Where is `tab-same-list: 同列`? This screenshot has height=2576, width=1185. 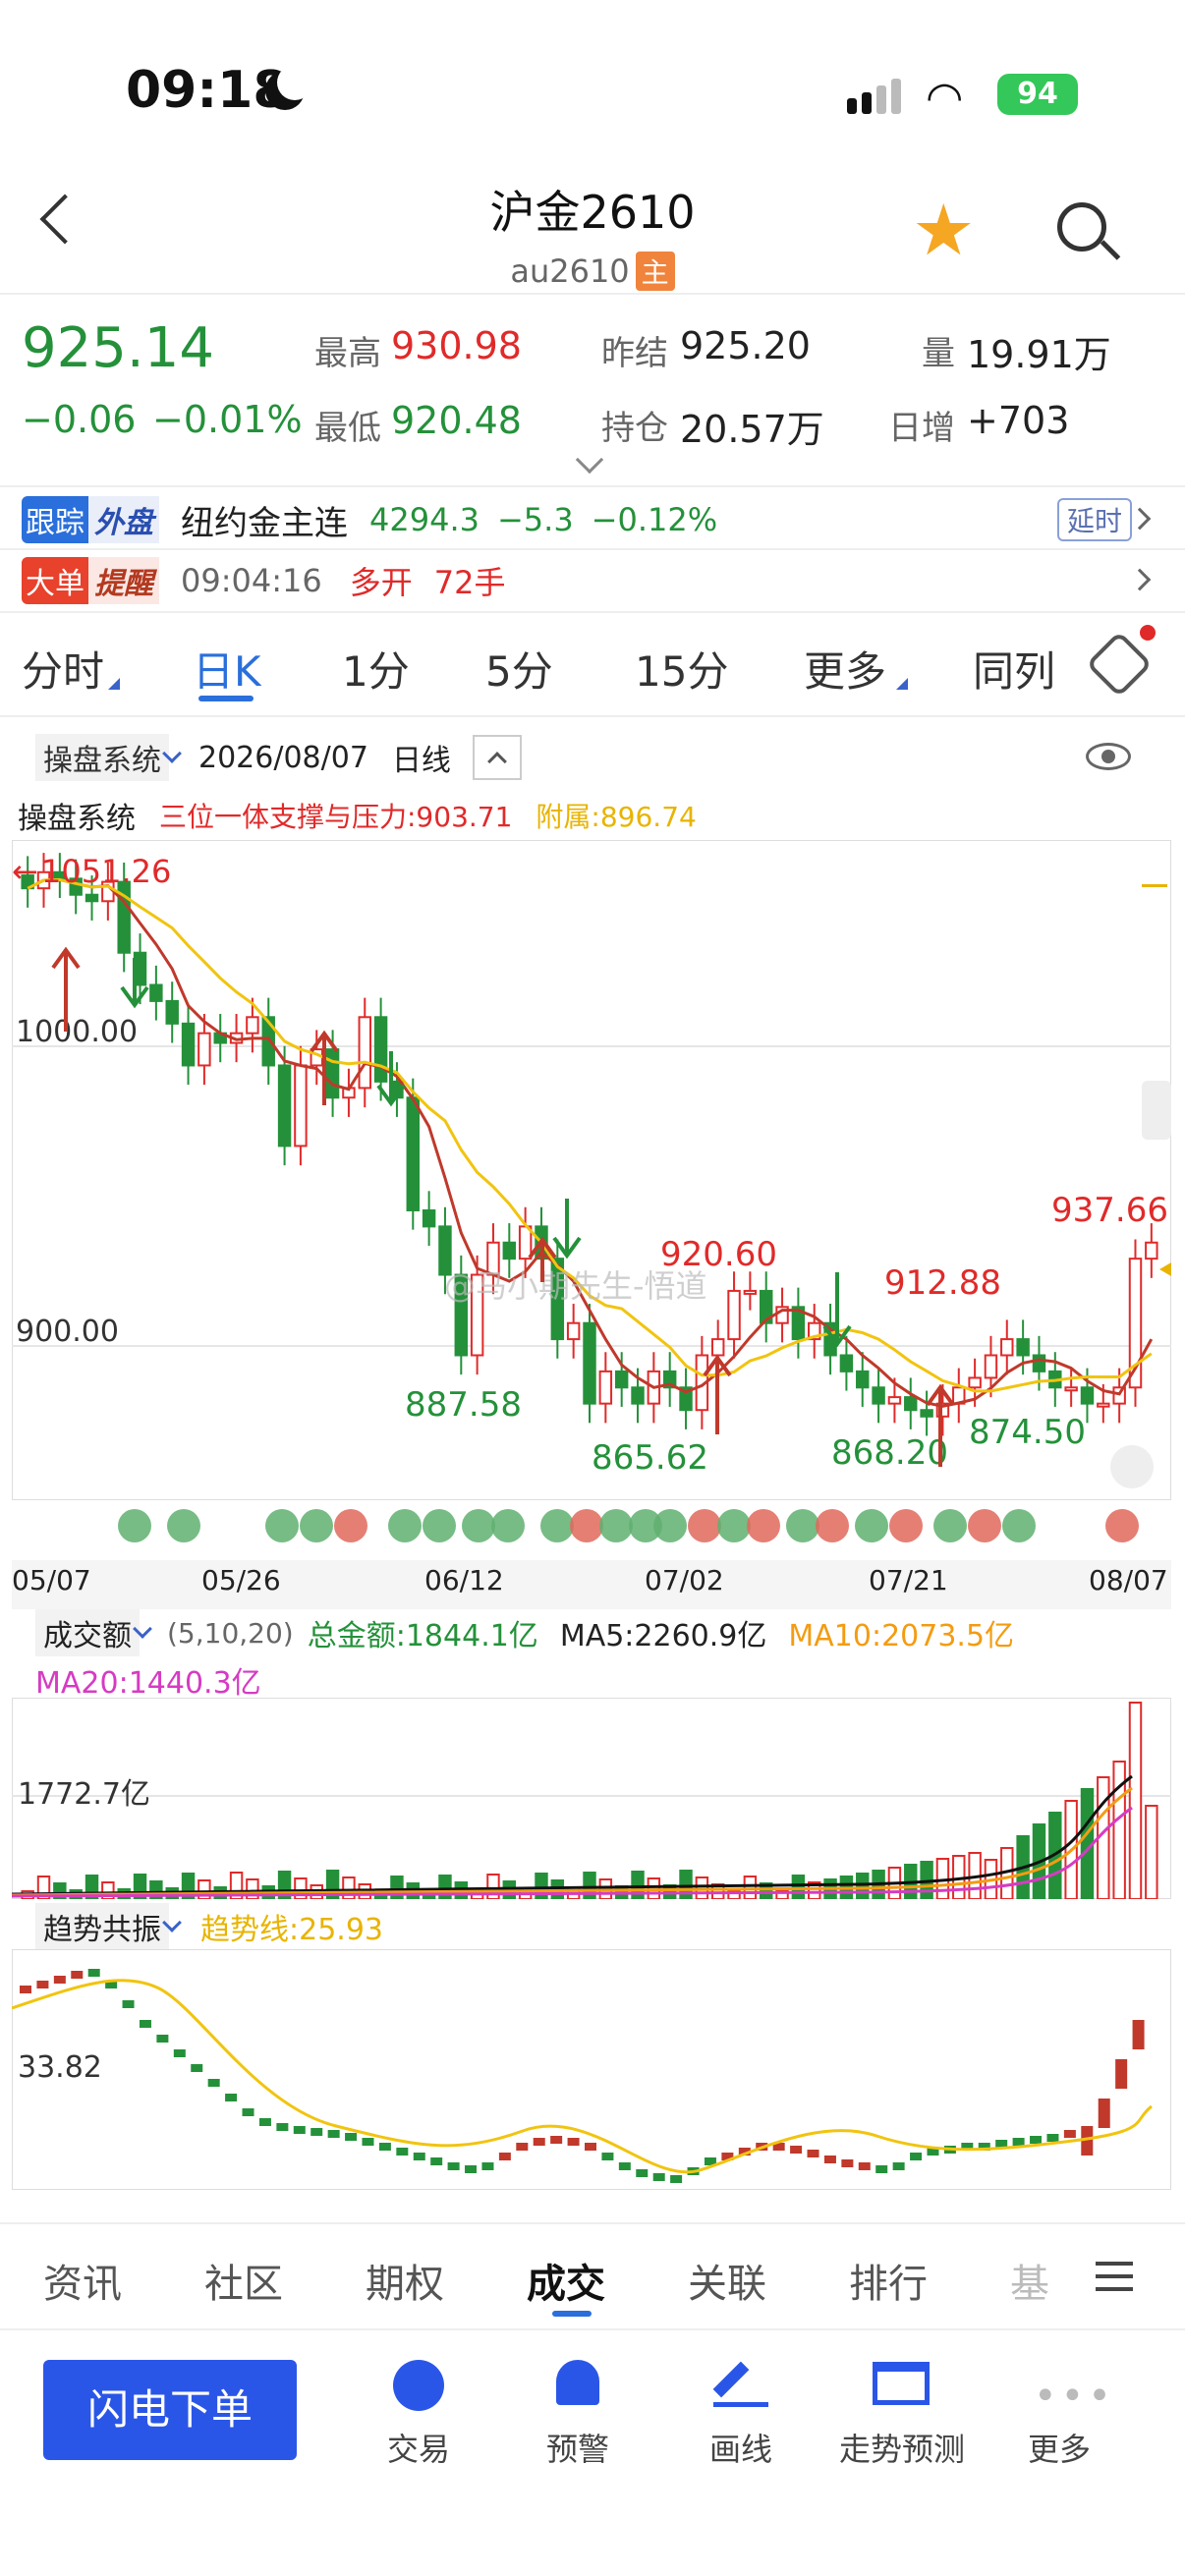 tab-same-list: 同列 is located at coordinates (1014, 669).